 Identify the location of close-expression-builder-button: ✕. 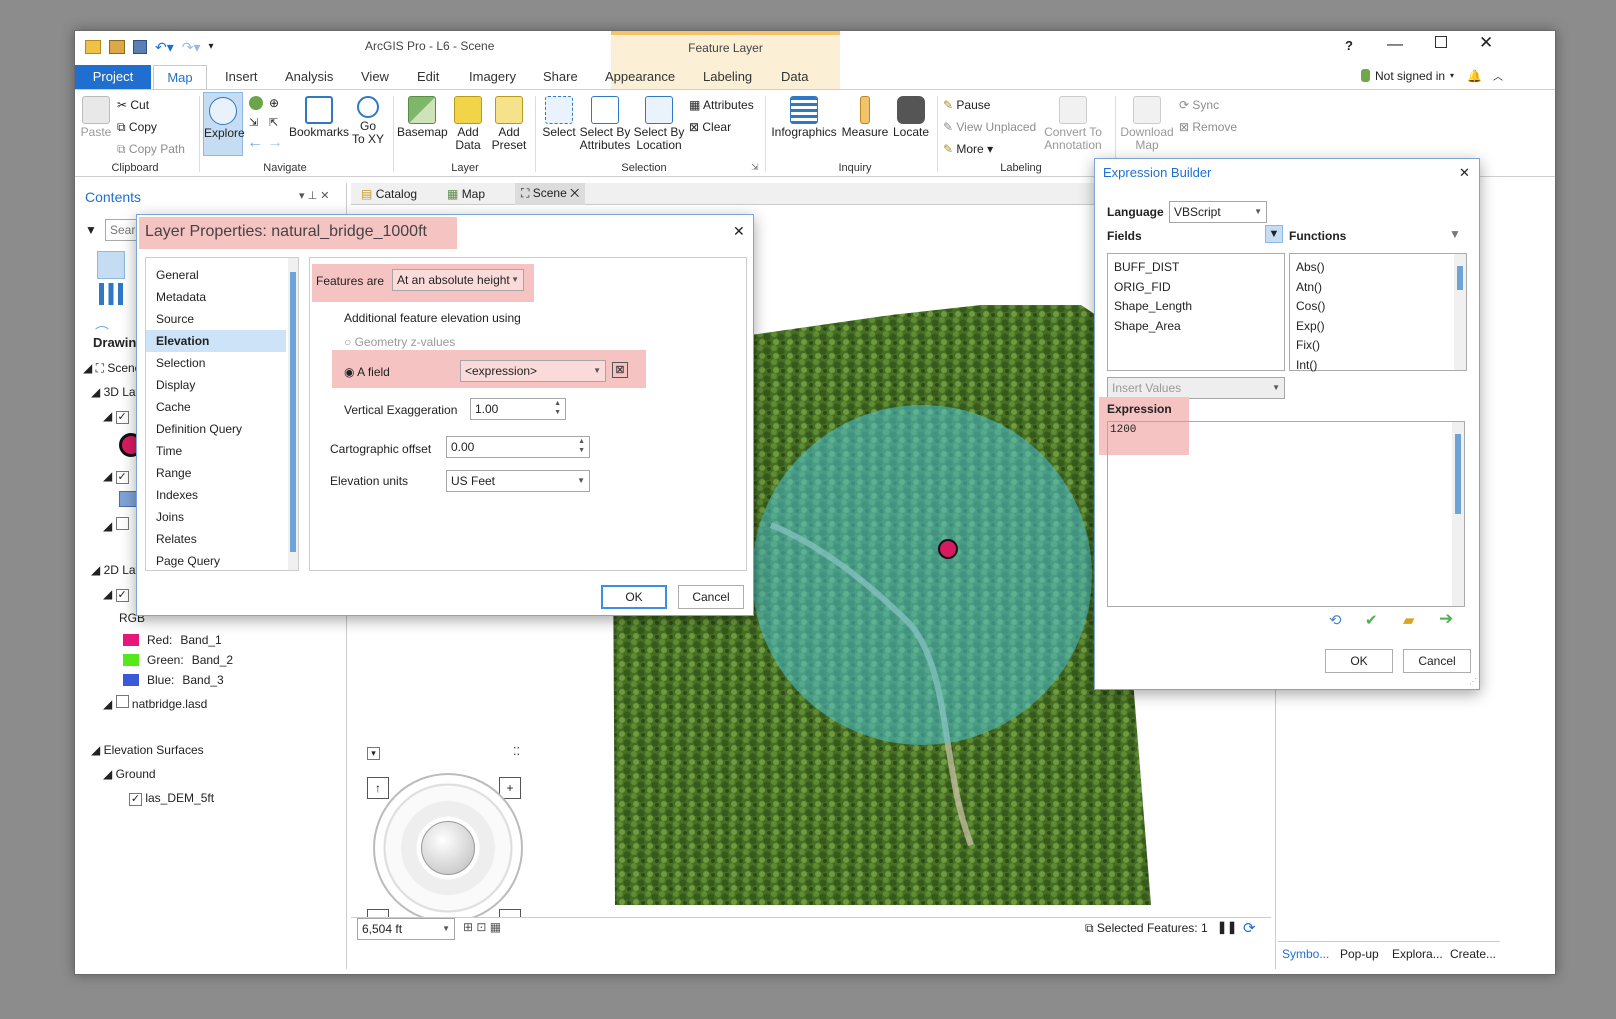
(1464, 173).